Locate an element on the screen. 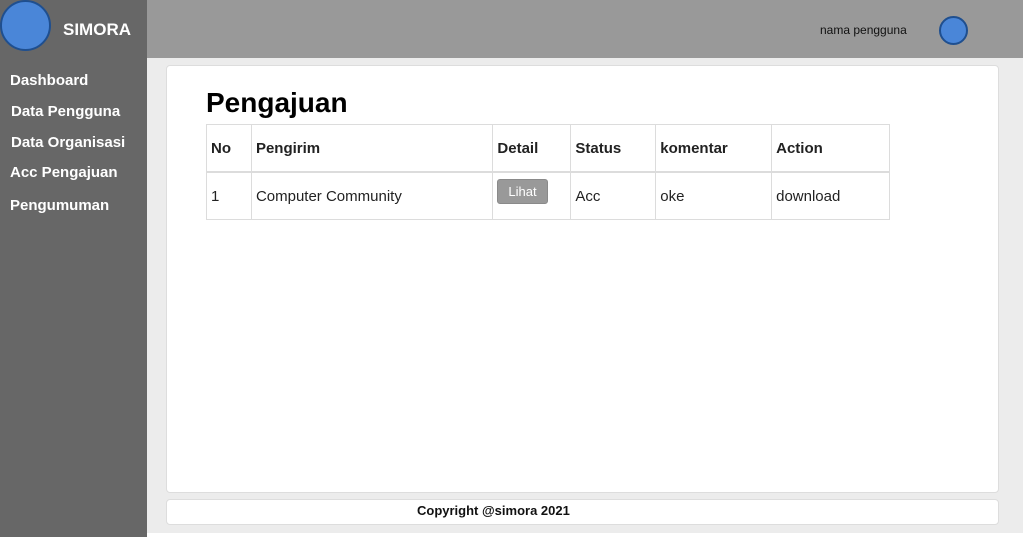  sidebar-item-dashboard: Dashboard is located at coordinates (49, 80).